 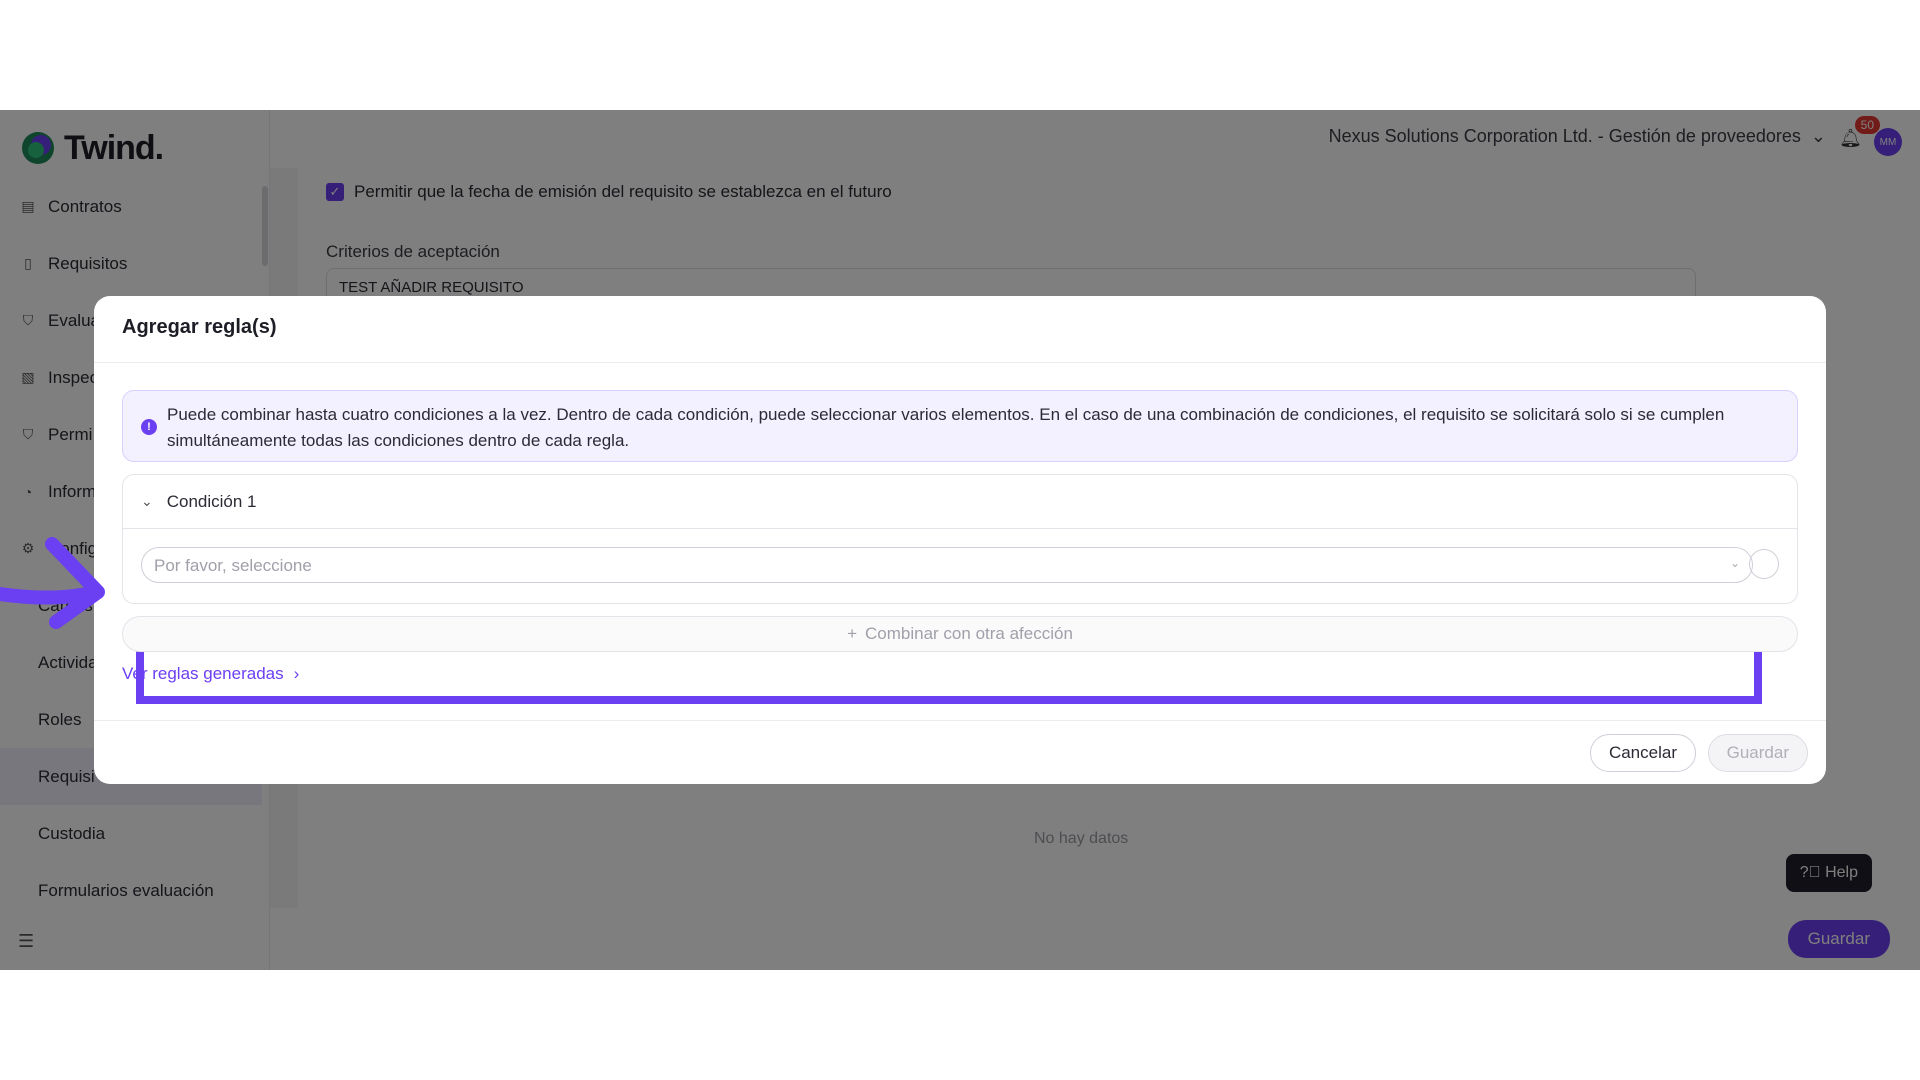 I want to click on view-rules-label: Ver reglas generadas, so click(x=203, y=673).